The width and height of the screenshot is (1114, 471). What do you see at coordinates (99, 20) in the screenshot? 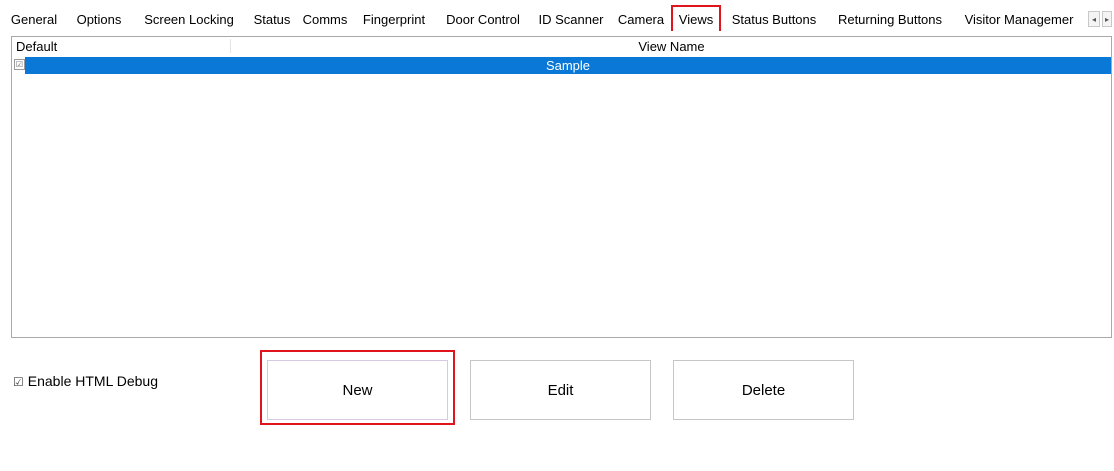
I see `tab-options: Options` at bounding box center [99, 20].